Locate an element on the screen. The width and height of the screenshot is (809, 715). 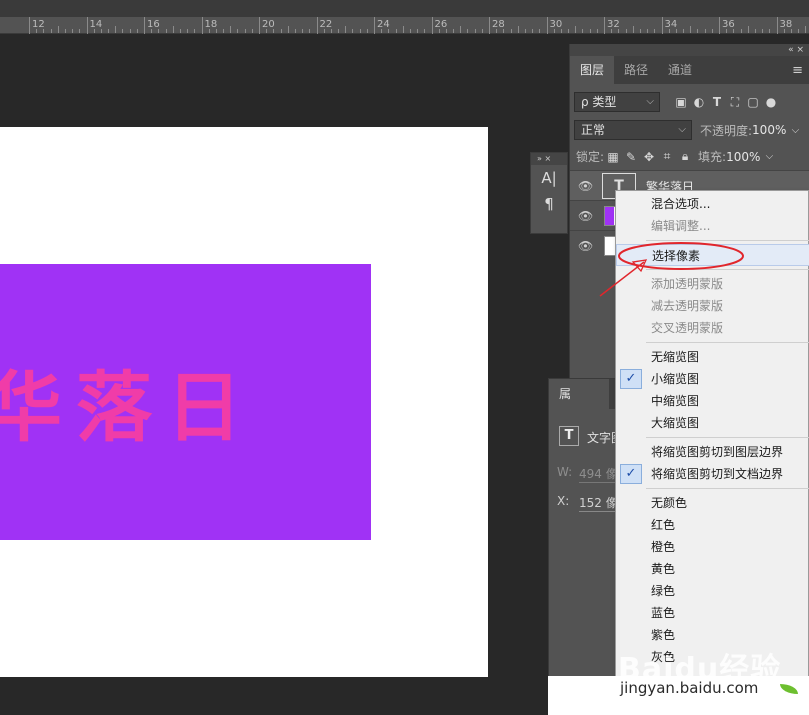
lock-transparent-icon: ▦ is located at coordinates (613, 157).